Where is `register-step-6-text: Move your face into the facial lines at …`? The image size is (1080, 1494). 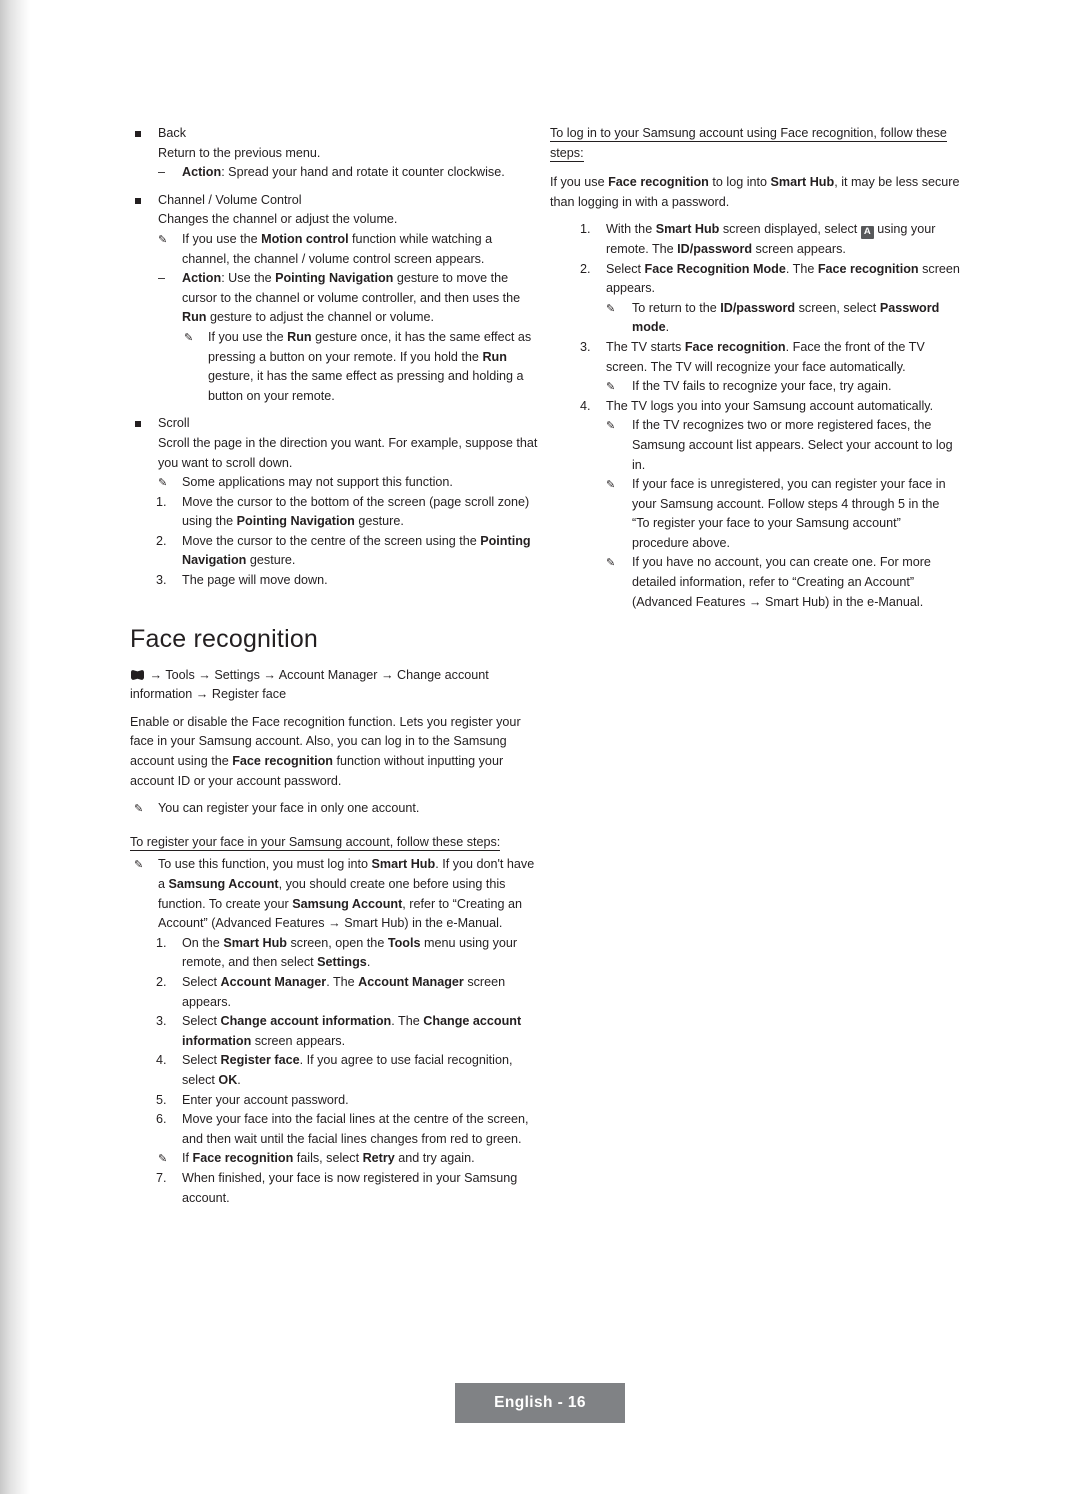
register-step-6-text: Move your face into the facial lines at … is located at coordinates (355, 1129).